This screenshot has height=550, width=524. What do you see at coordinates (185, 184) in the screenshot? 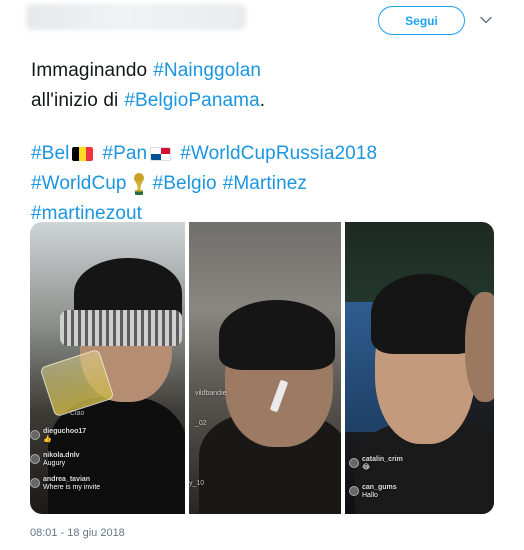
I see `hashtag-link: #Belgio` at bounding box center [185, 184].